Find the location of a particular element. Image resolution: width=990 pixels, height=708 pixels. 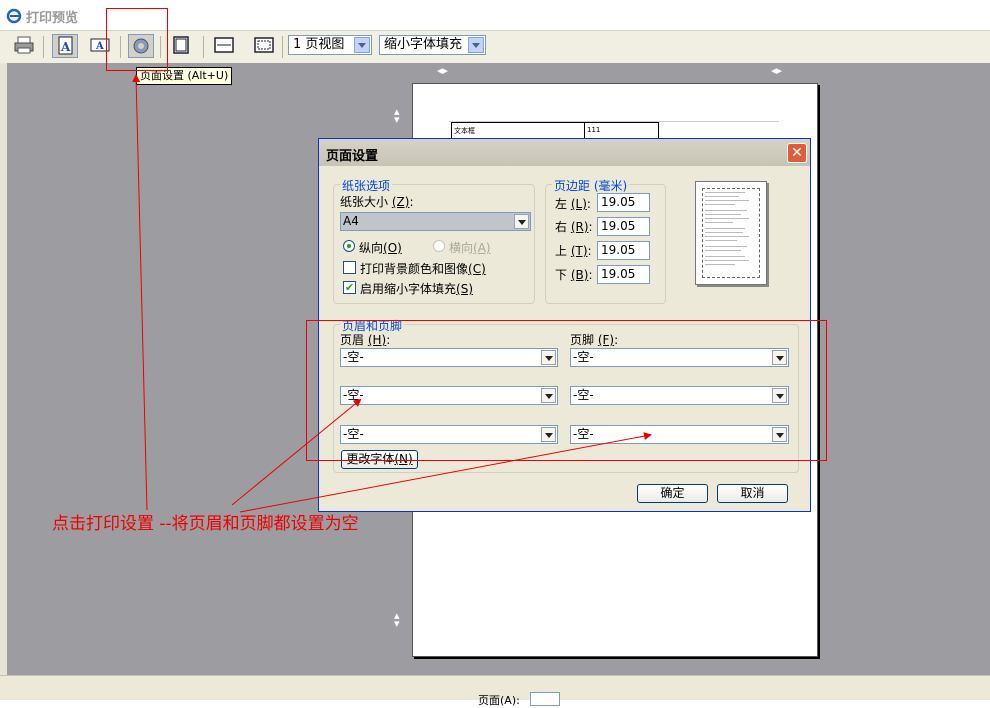

annotation-text: 点击打印设置 --将页眉和页脚都设置为空 is located at coordinates (205, 524).